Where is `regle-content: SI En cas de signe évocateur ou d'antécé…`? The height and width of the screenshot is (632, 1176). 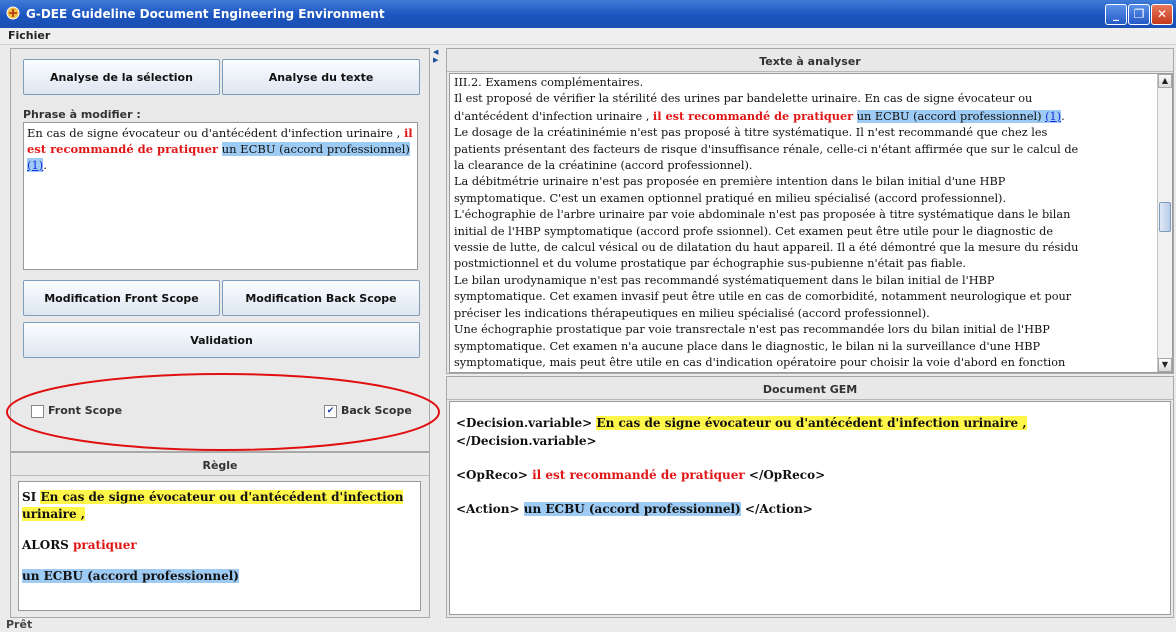
regle-content: SI En cas de signe évocateur ou d'antécé… is located at coordinates (219, 546).